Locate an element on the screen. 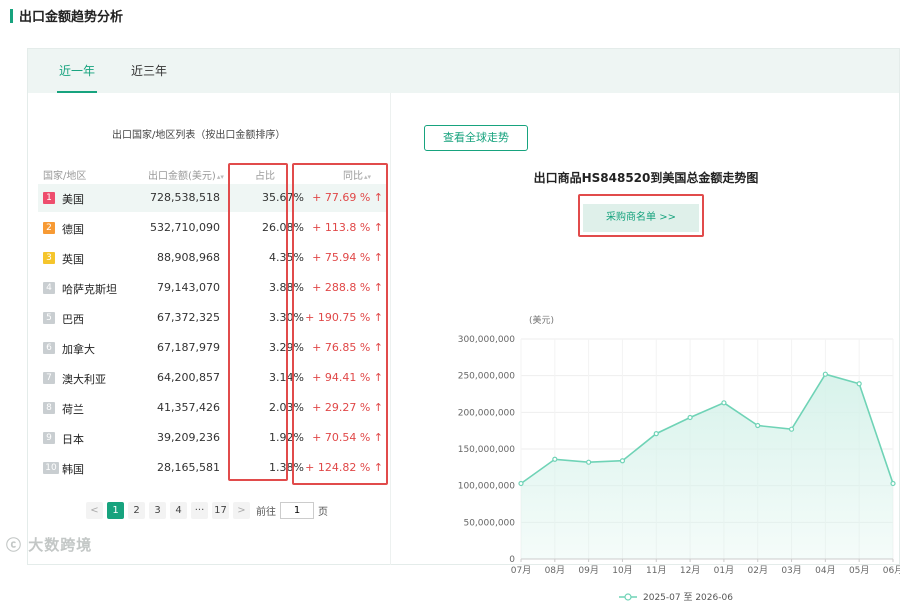  x-tick-label: 02月 is located at coordinates (758, 570).